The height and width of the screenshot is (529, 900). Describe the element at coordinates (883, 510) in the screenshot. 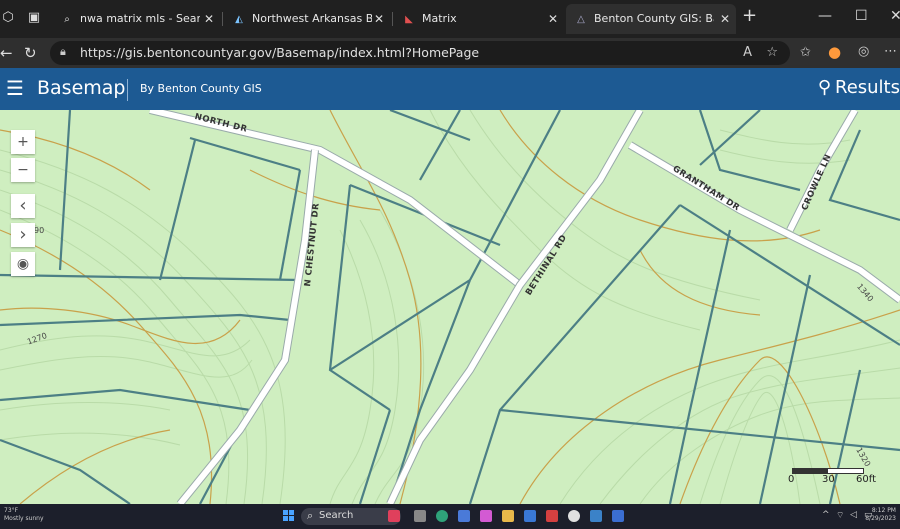

I see `clock-time: 8:12 PM` at that location.